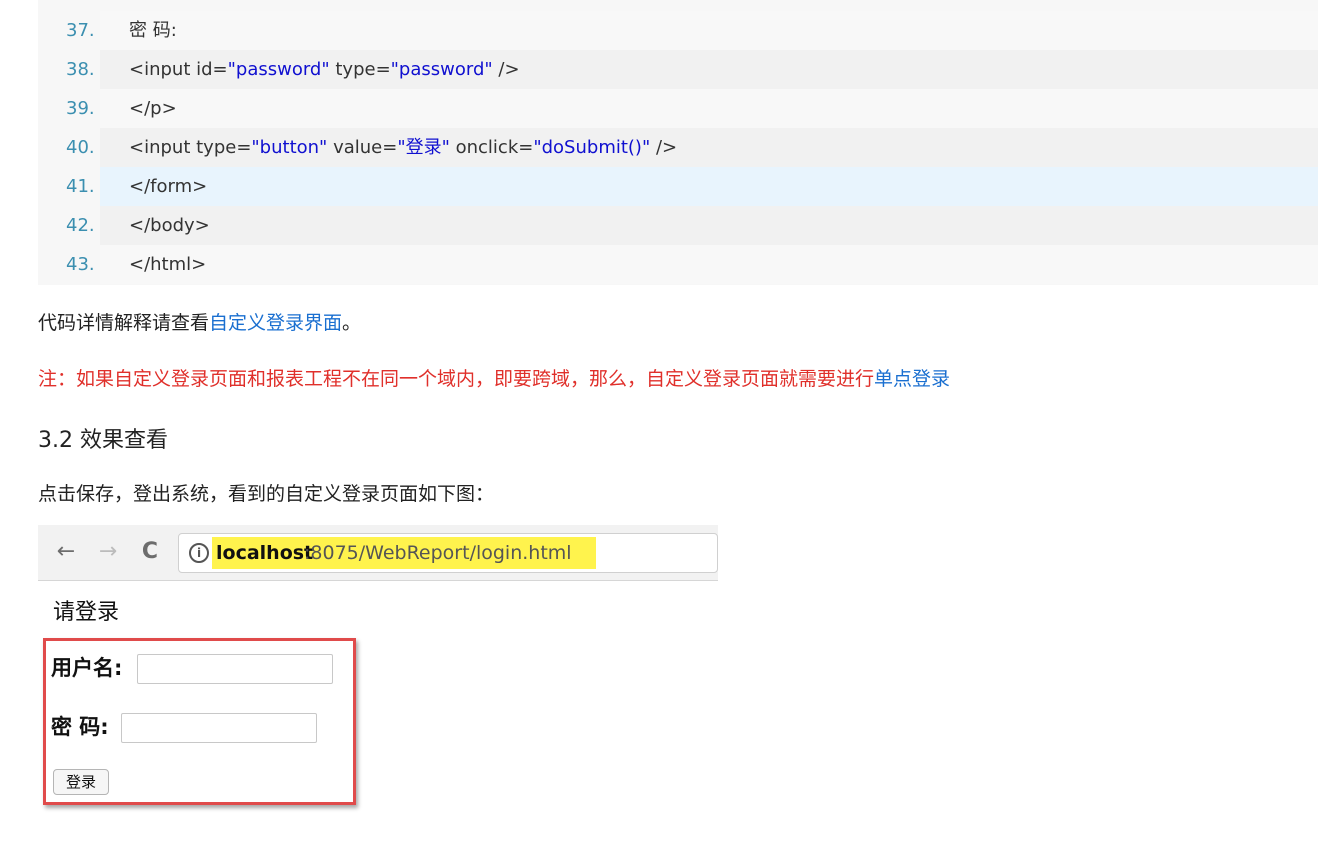 This screenshot has width=1318, height=848. I want to click on code-line: 42. </body>, so click(678, 225).